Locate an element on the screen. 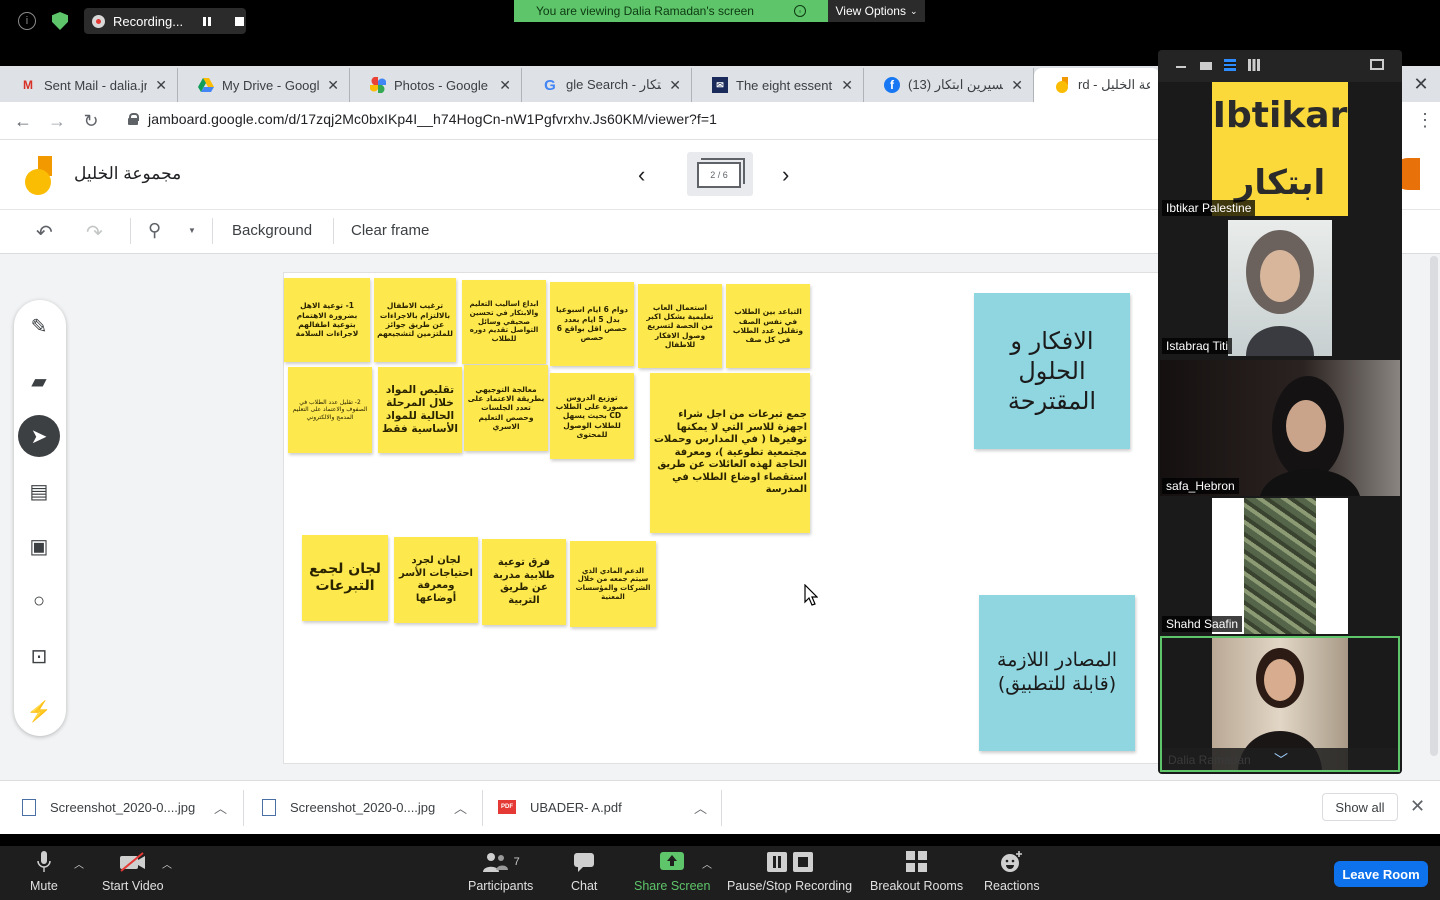  stop-recording-icon is located at coordinates (240, 21).